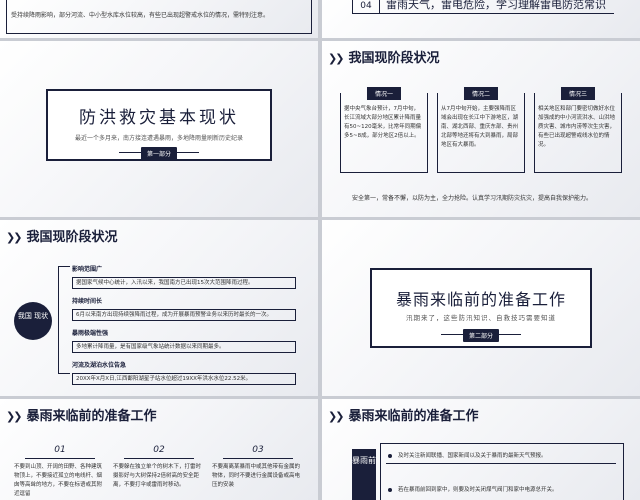  What do you see at coordinates (60, 450) in the screenshot?
I see `step-number: 01` at bounding box center [60, 450].